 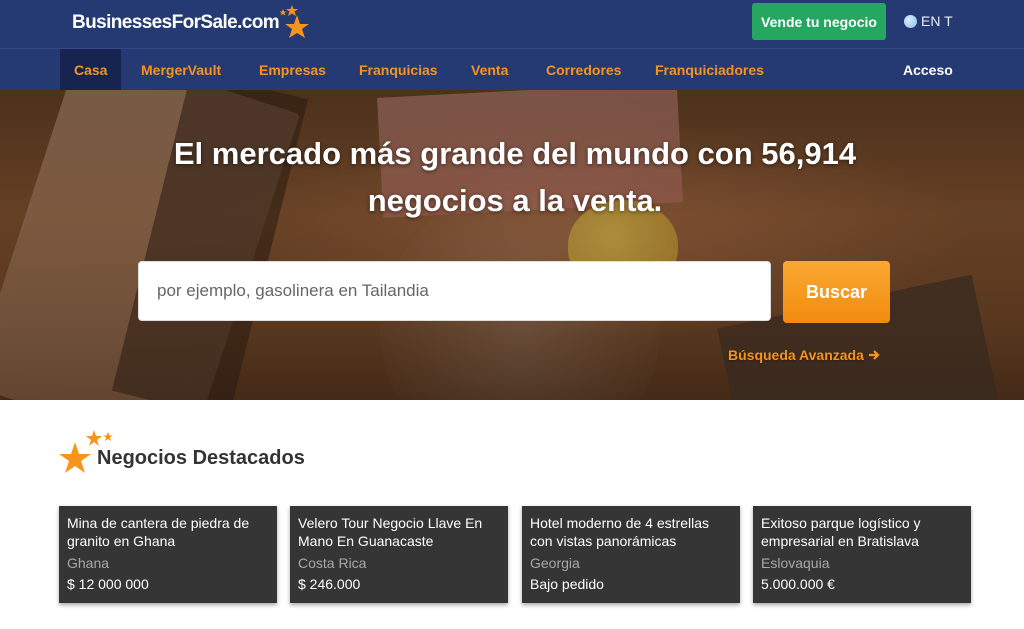 What do you see at coordinates (181, 69) in the screenshot?
I see `nav-item-mergervault: MergerVault` at bounding box center [181, 69].